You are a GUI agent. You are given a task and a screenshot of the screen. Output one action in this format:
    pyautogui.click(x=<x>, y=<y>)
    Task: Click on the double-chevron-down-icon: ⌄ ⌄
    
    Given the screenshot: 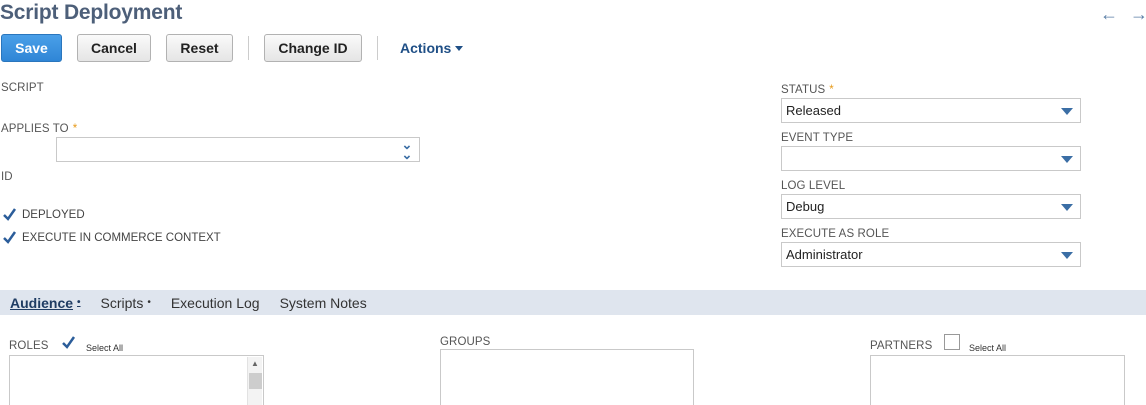 What is the action you would take?
    pyautogui.click(x=407, y=149)
    